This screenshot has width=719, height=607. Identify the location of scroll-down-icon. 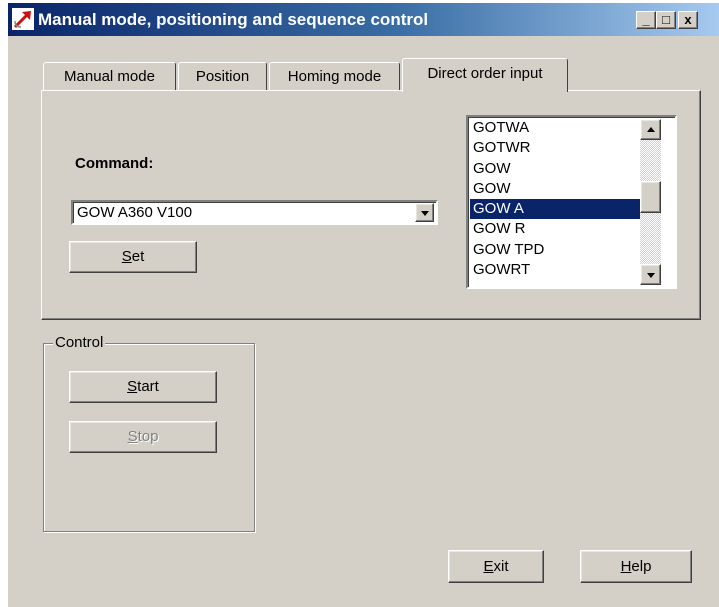
(650, 275).